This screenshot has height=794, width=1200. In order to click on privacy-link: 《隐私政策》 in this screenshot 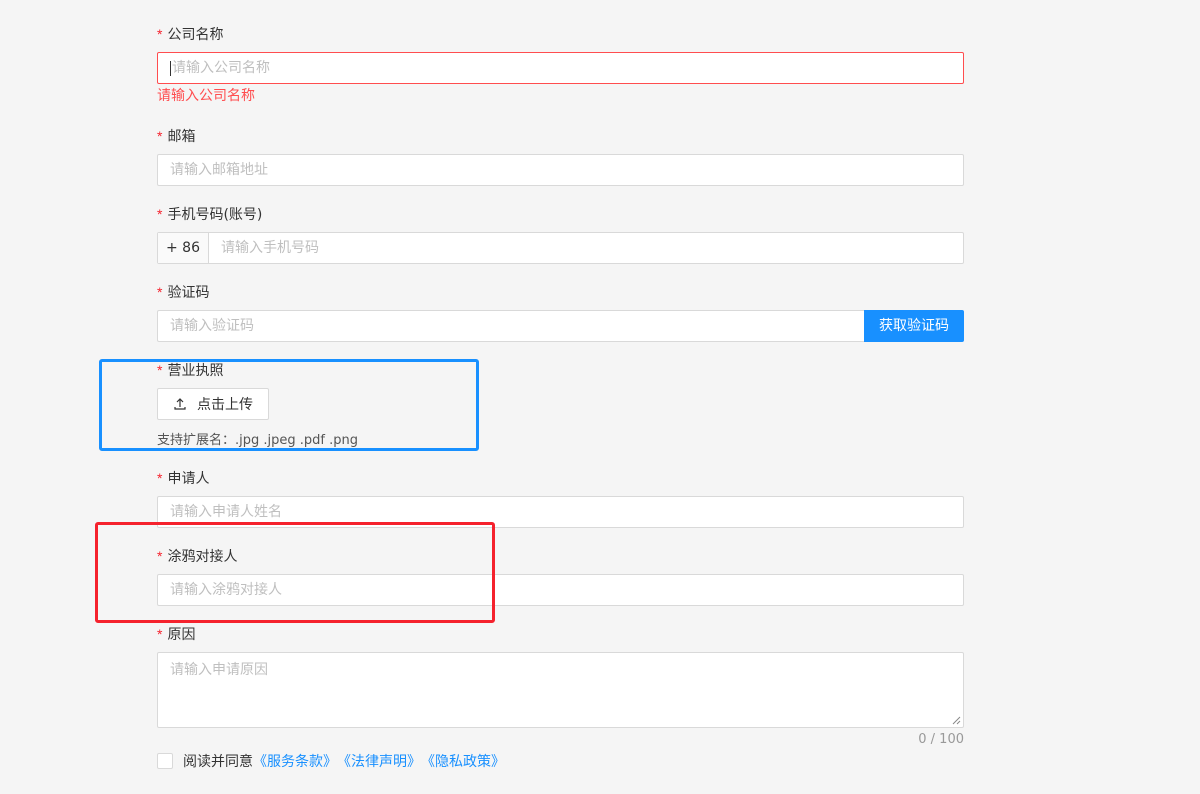, I will do `click(463, 761)`.